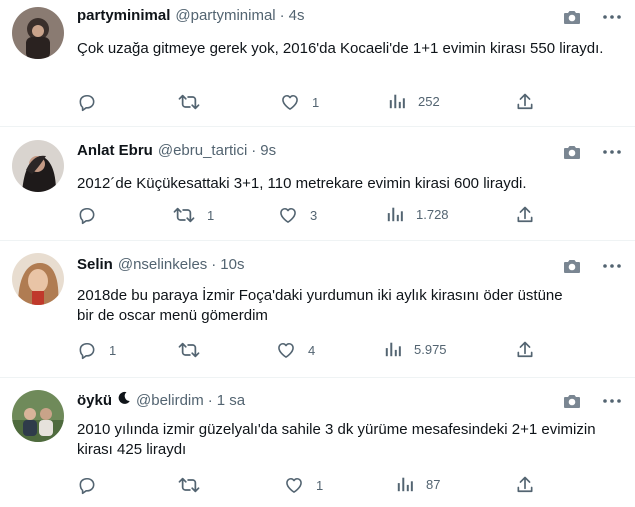  I want to click on view-count: 87, so click(433, 484).